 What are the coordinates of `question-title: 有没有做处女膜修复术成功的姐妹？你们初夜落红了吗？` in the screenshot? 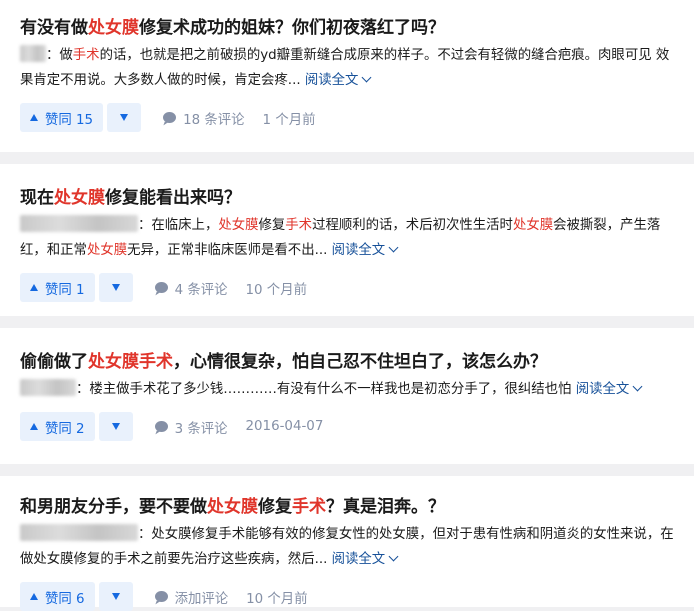 It's located at (347, 20).